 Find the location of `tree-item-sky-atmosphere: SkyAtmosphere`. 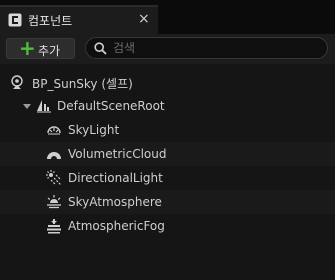

tree-item-sky-atmosphere: SkyAtmosphere is located at coordinates (167, 202).